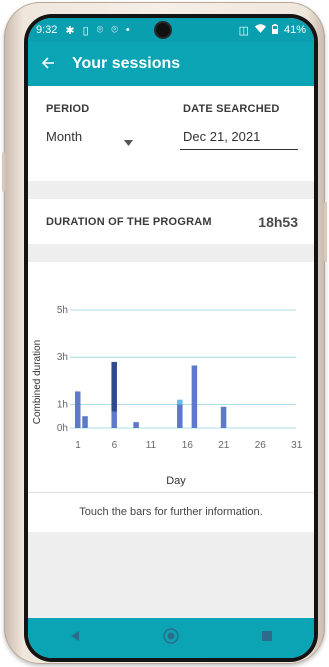 The image size is (329, 667). I want to click on x-tick-label: 6, so click(115, 445).